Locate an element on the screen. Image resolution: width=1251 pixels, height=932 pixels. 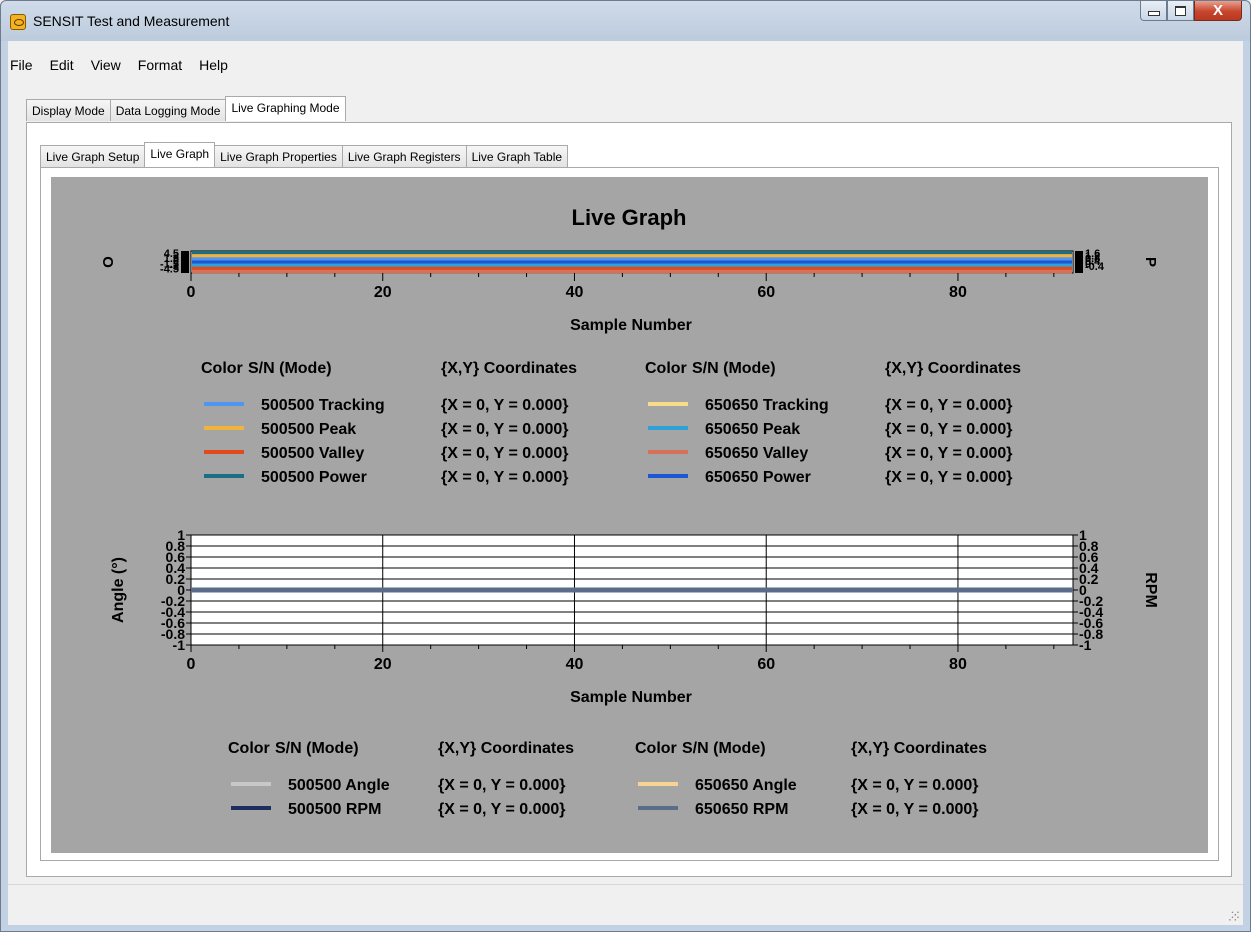
title-bar: SENSIT Test and Measurement X is located at coordinates (625, 21).